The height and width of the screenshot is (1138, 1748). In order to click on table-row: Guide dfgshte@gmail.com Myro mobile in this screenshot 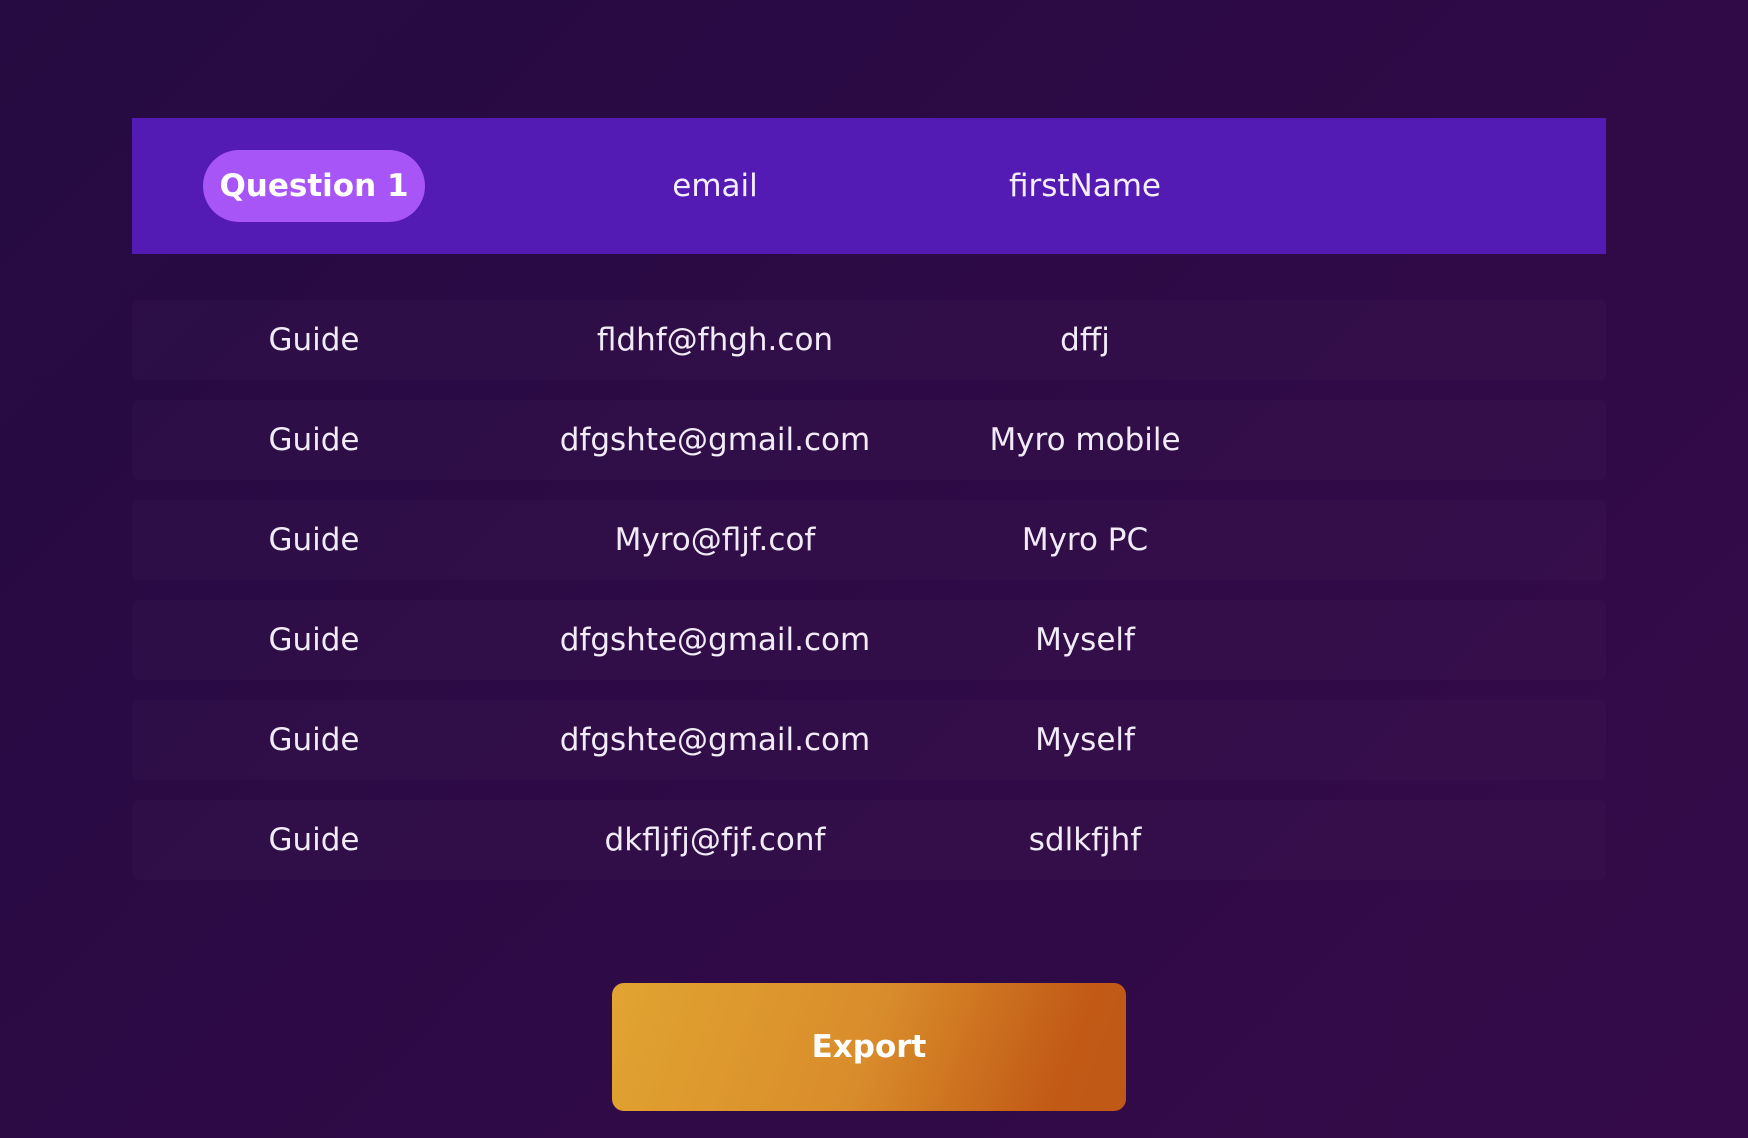, I will do `click(869, 440)`.